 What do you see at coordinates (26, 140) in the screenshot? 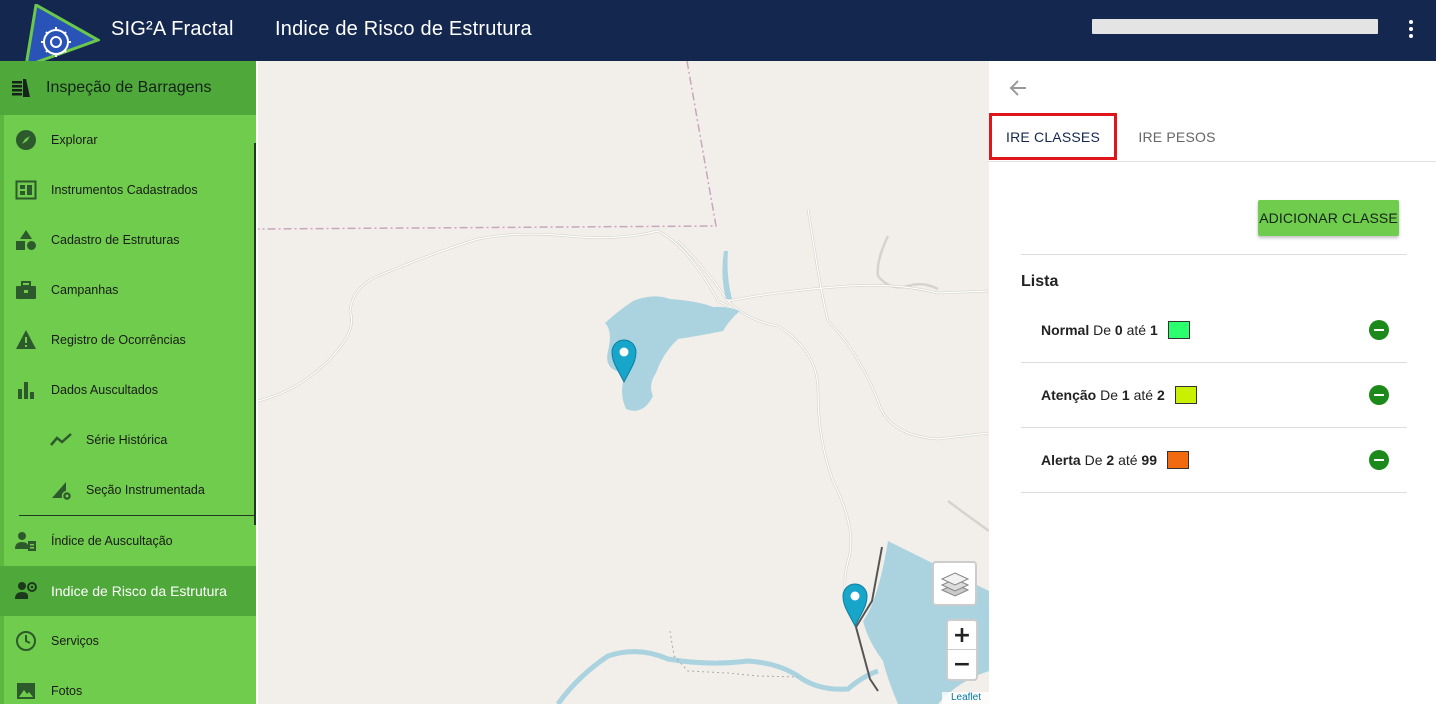
I see `compass-icon` at bounding box center [26, 140].